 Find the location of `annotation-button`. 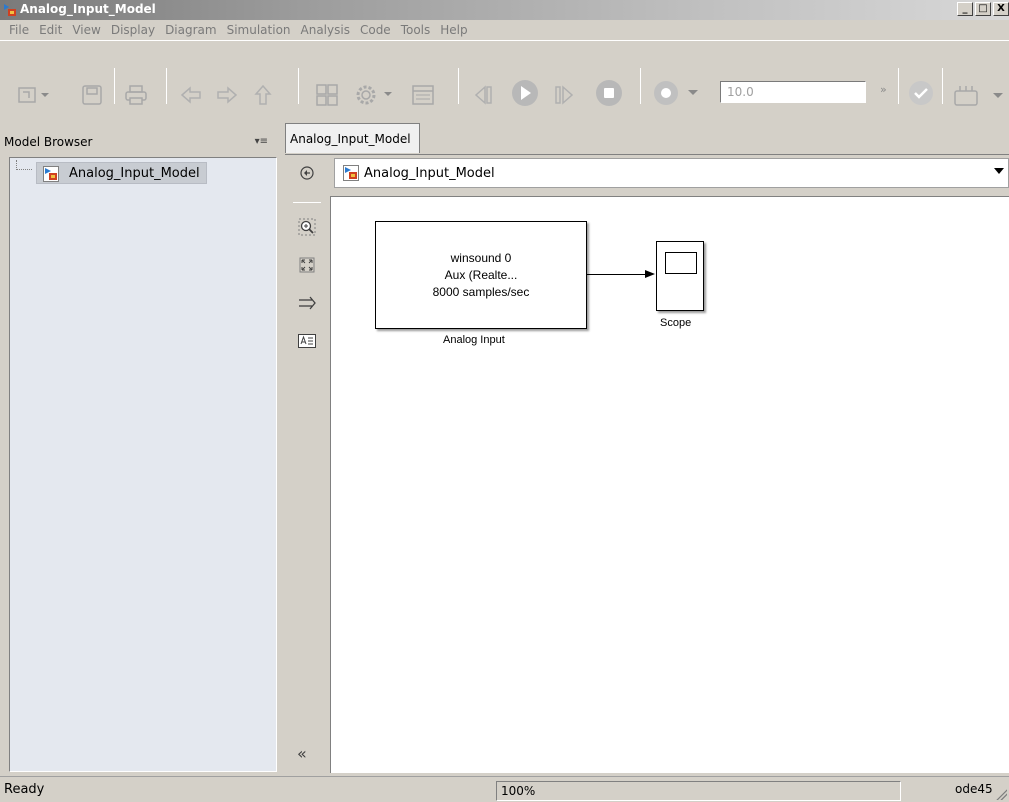

annotation-button is located at coordinates (307, 341).